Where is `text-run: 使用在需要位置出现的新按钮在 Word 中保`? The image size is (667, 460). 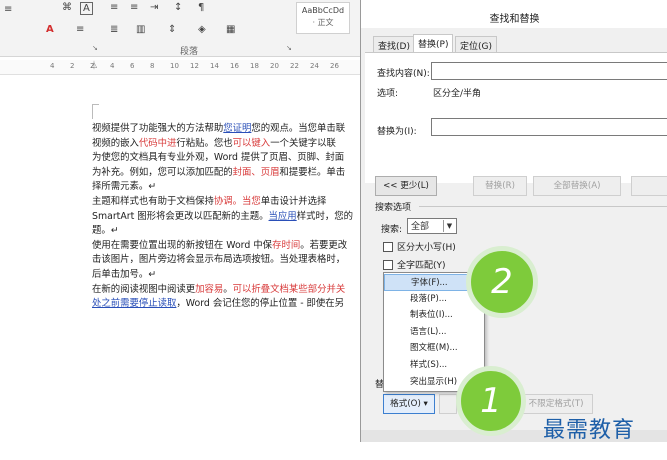
text-run: 使用在需要位置出现的新按钮在 Word 中保 is located at coordinates (182, 245).